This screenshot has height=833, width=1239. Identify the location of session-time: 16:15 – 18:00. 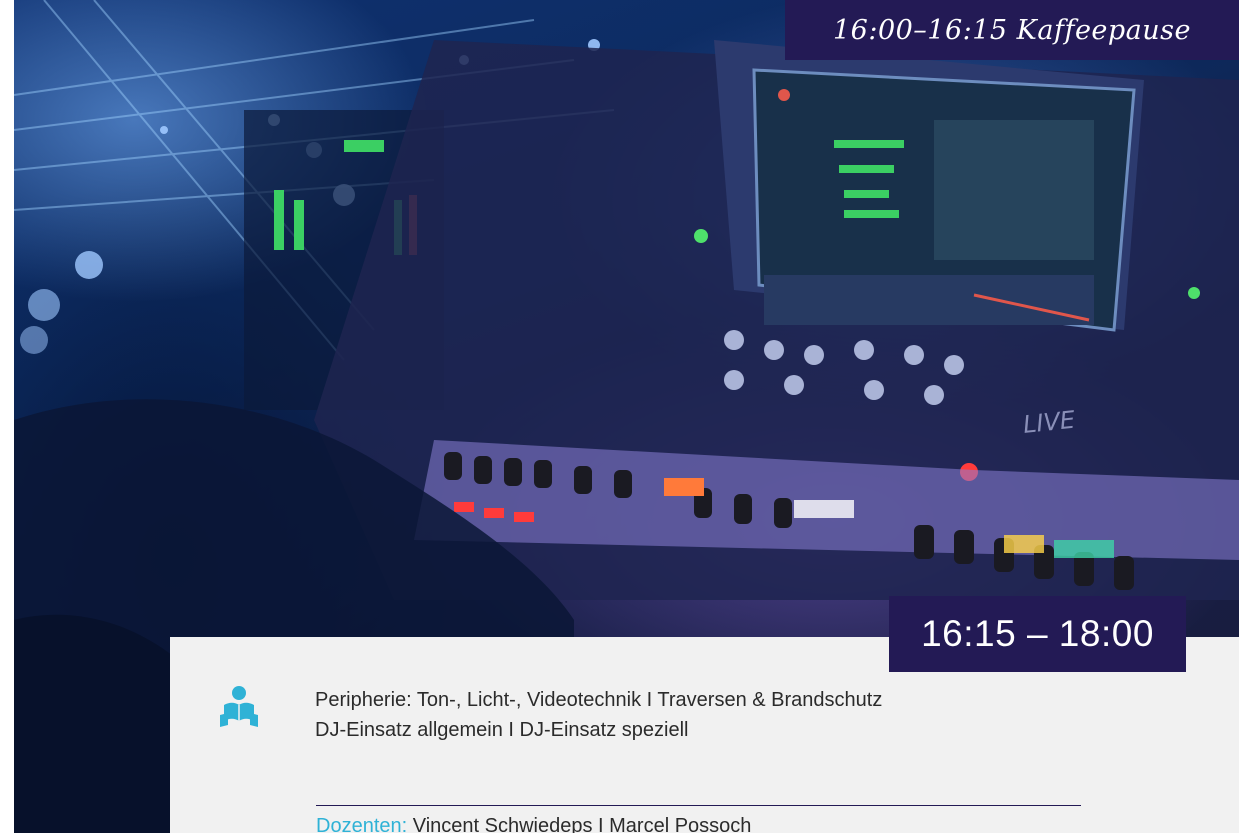
(1037, 633).